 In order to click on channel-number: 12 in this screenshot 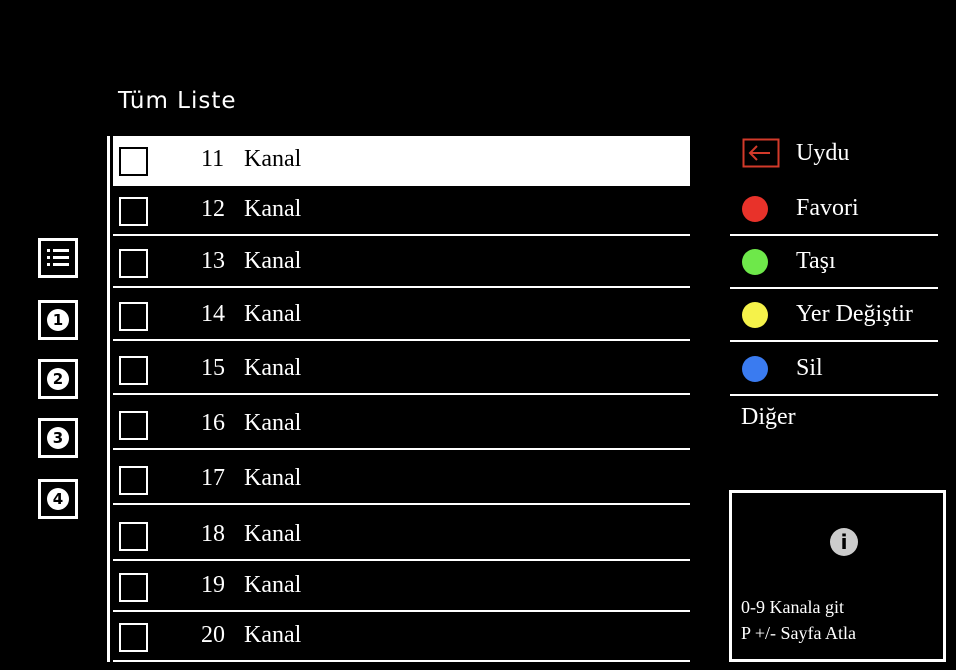, I will do `click(213, 209)`.